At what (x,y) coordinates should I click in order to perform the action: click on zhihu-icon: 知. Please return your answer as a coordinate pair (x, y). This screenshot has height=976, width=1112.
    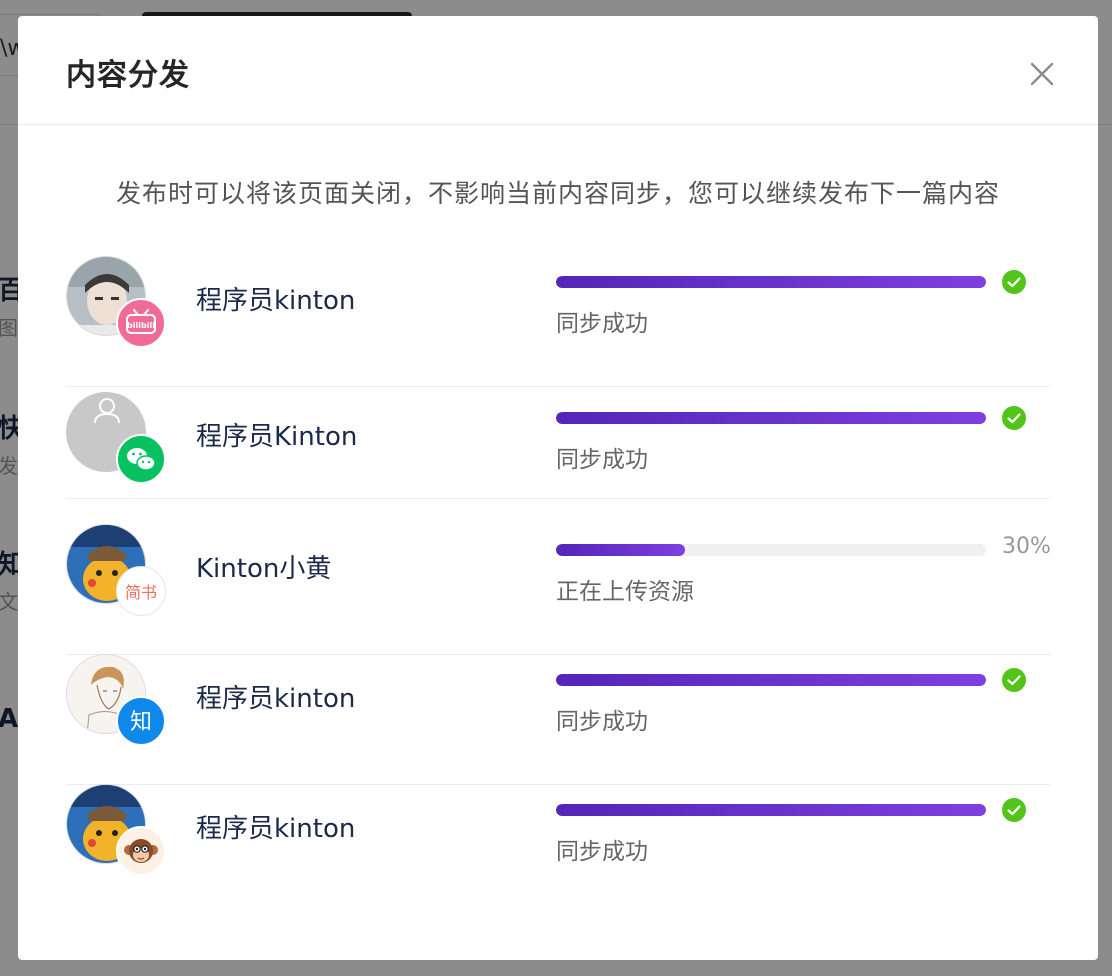
    Looking at the image, I should click on (141, 721).